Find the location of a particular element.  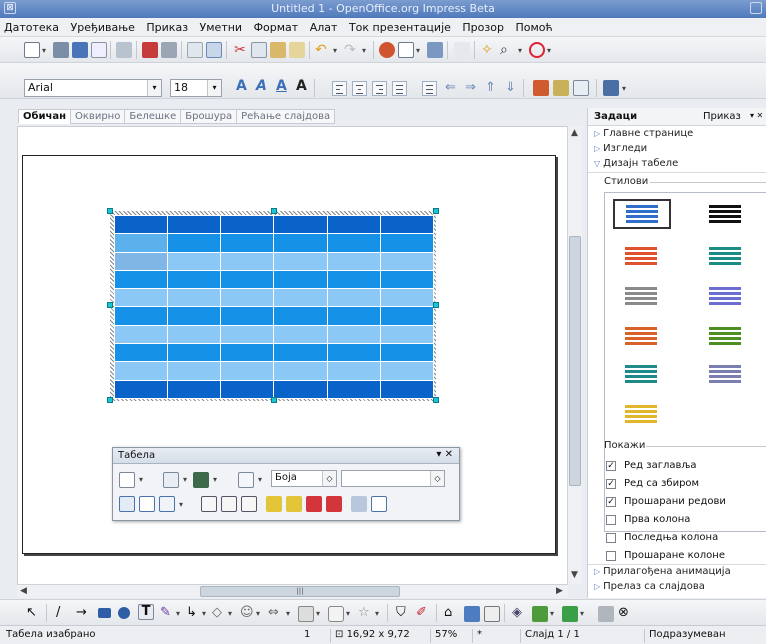

alignment-icon is located at coordinates (540, 614).